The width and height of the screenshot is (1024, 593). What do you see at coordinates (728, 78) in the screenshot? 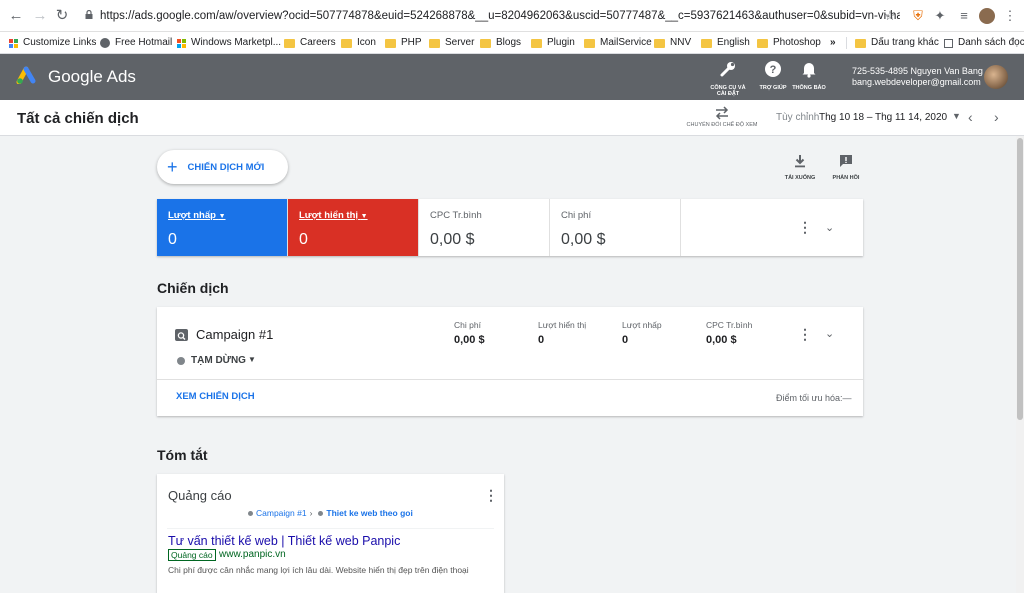
I see `tools-settings-button: CÔNG CỤ VÀ CÀI ĐẶT` at bounding box center [728, 78].